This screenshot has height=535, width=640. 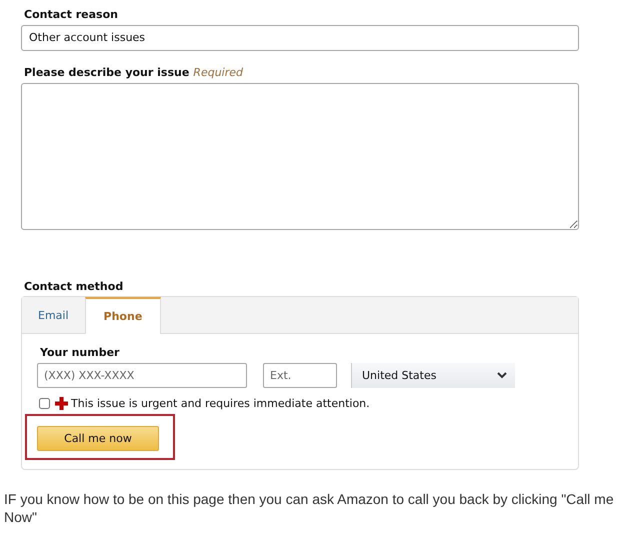 What do you see at coordinates (107, 72) in the screenshot?
I see `field-label: Please describe your issue` at bounding box center [107, 72].